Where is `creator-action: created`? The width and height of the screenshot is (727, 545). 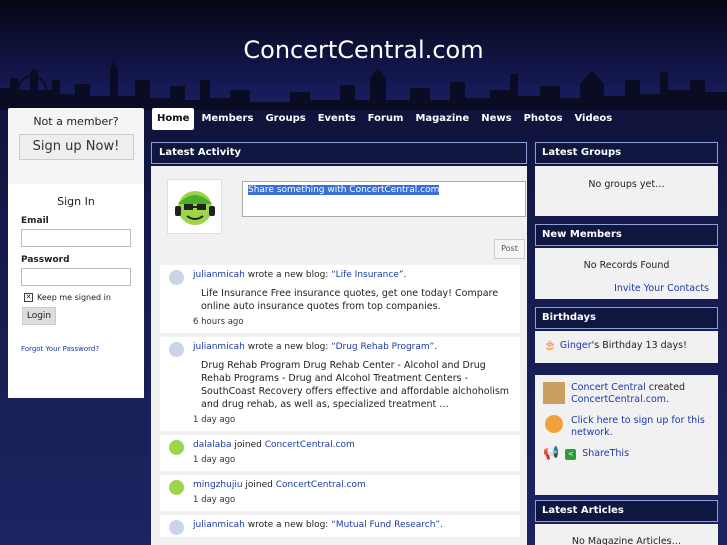
creator-action: created is located at coordinates (665, 387).